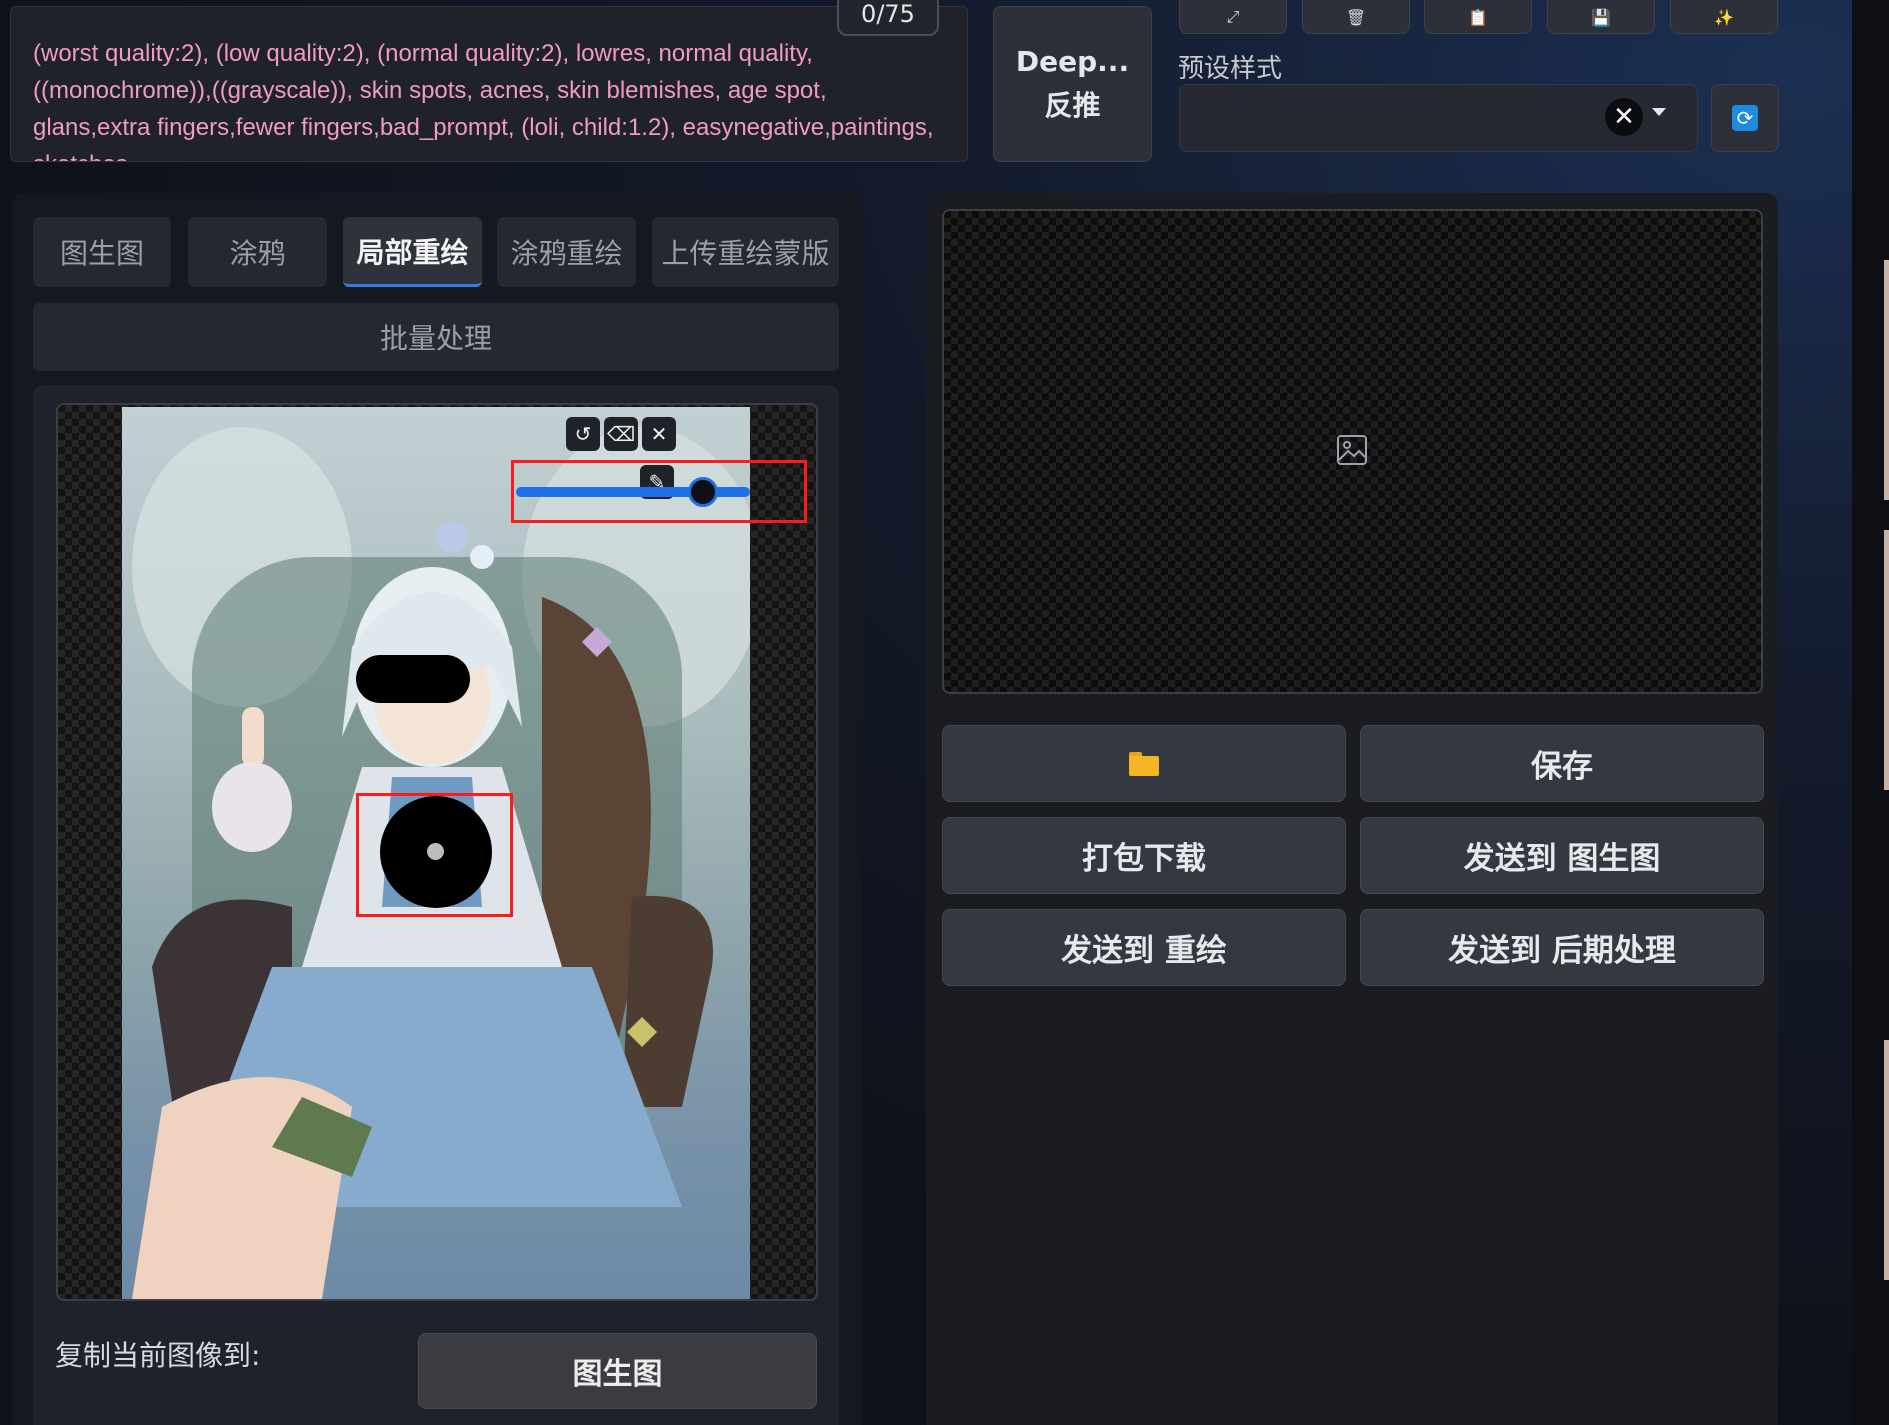  I want to click on arrows-icon: ⤢, so click(1233, 16).